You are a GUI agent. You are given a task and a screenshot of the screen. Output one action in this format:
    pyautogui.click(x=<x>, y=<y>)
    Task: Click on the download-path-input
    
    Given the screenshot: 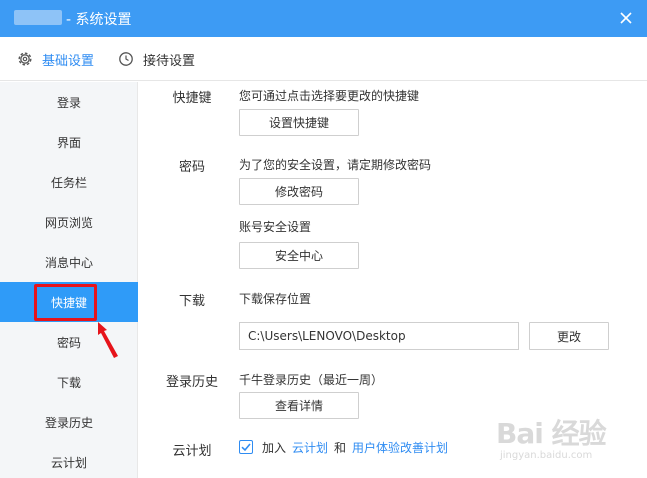 What is the action you would take?
    pyautogui.click(x=379, y=336)
    